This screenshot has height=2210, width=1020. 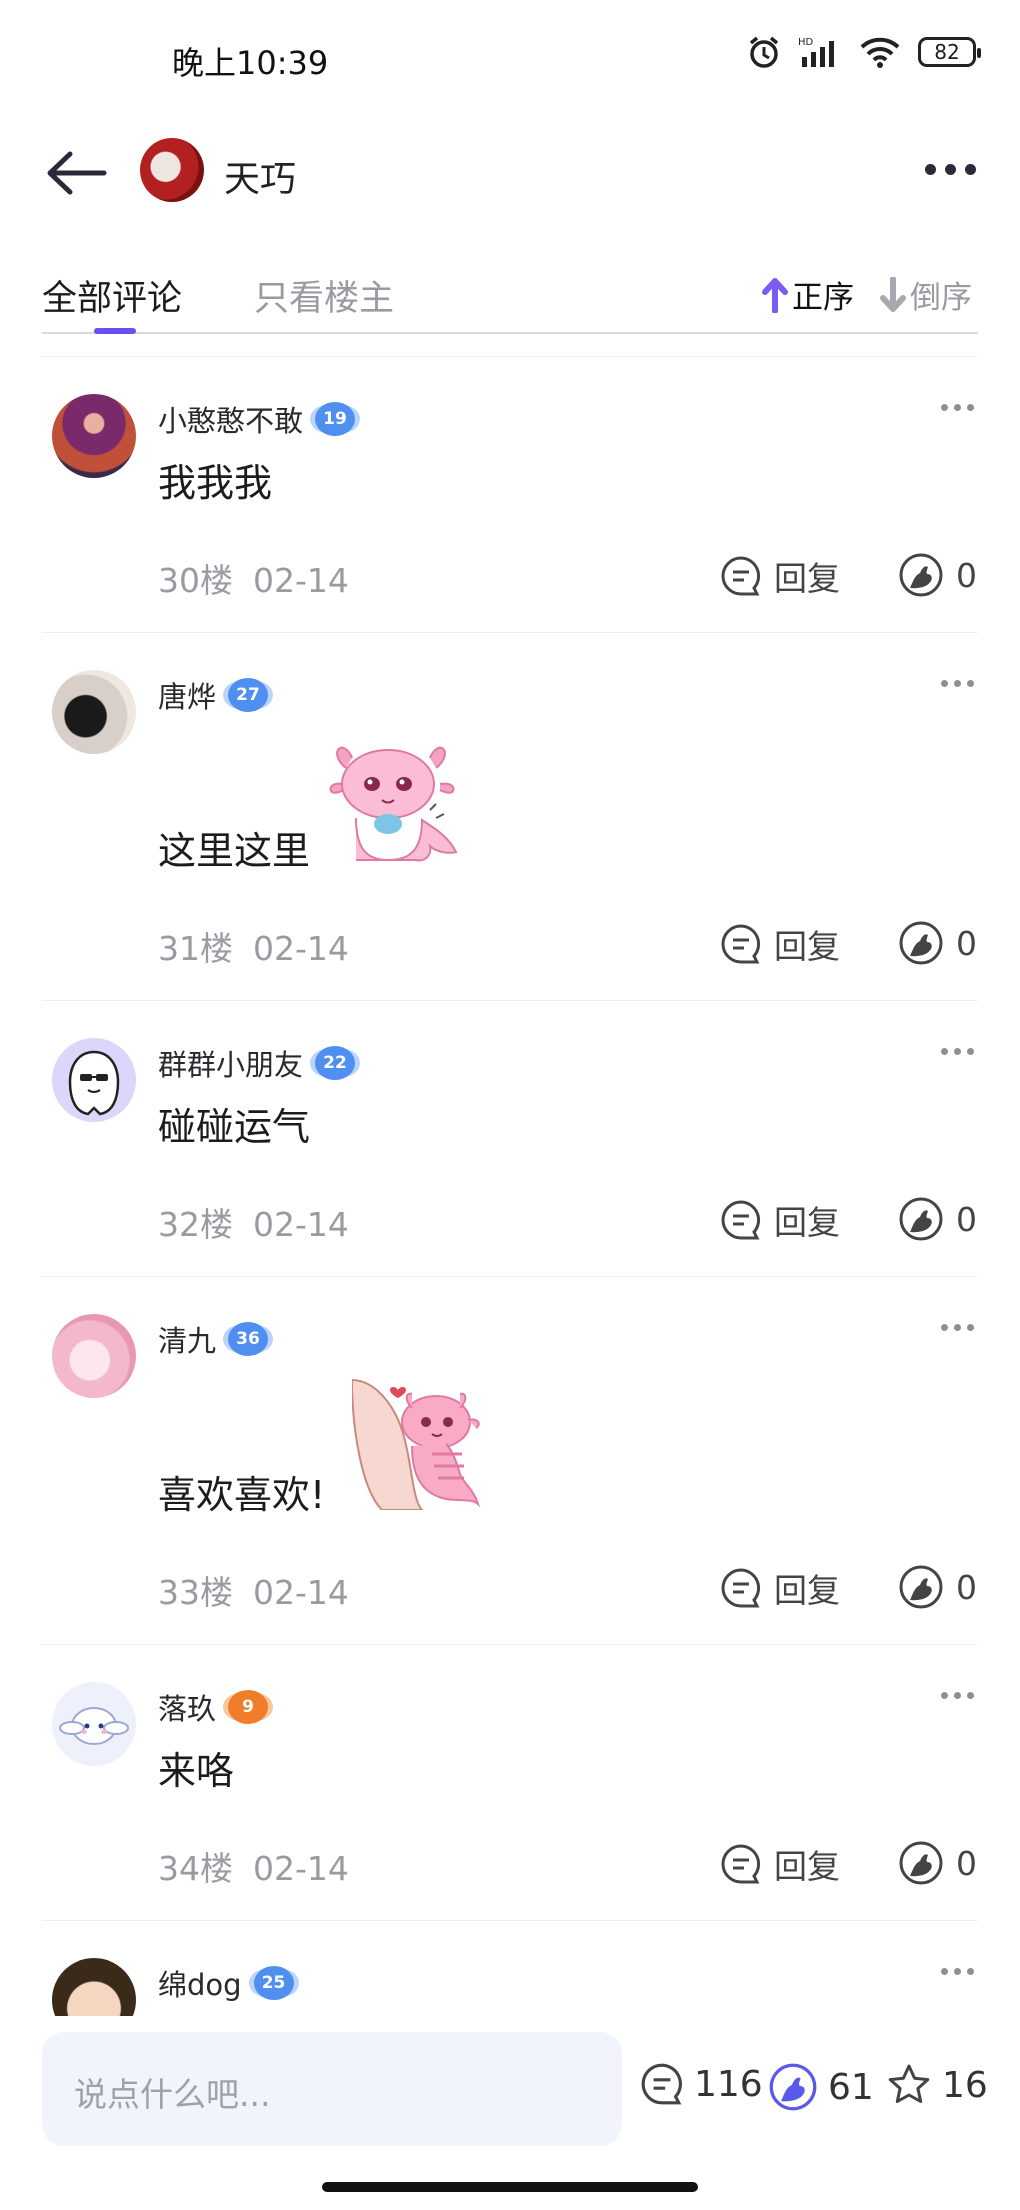 What do you see at coordinates (230, 1063) in the screenshot?
I see `author-name: 群群小朋友` at bounding box center [230, 1063].